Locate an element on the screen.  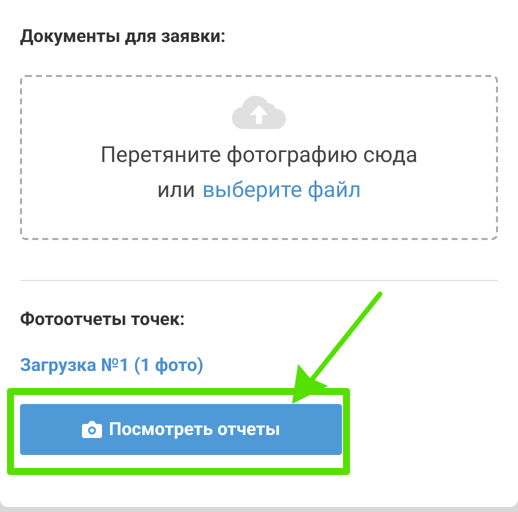
drop-hint: Перетяните фотографию сюда is located at coordinates (259, 155).